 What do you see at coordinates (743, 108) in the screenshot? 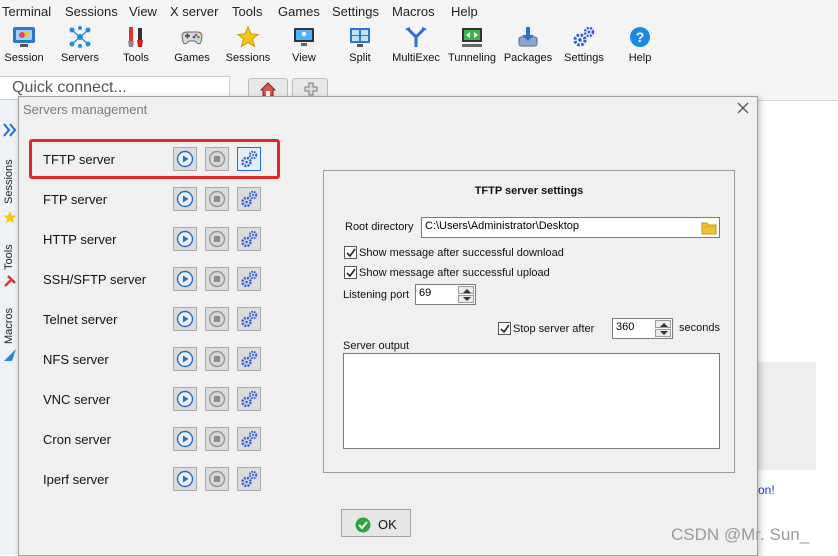
I see `close-icon` at bounding box center [743, 108].